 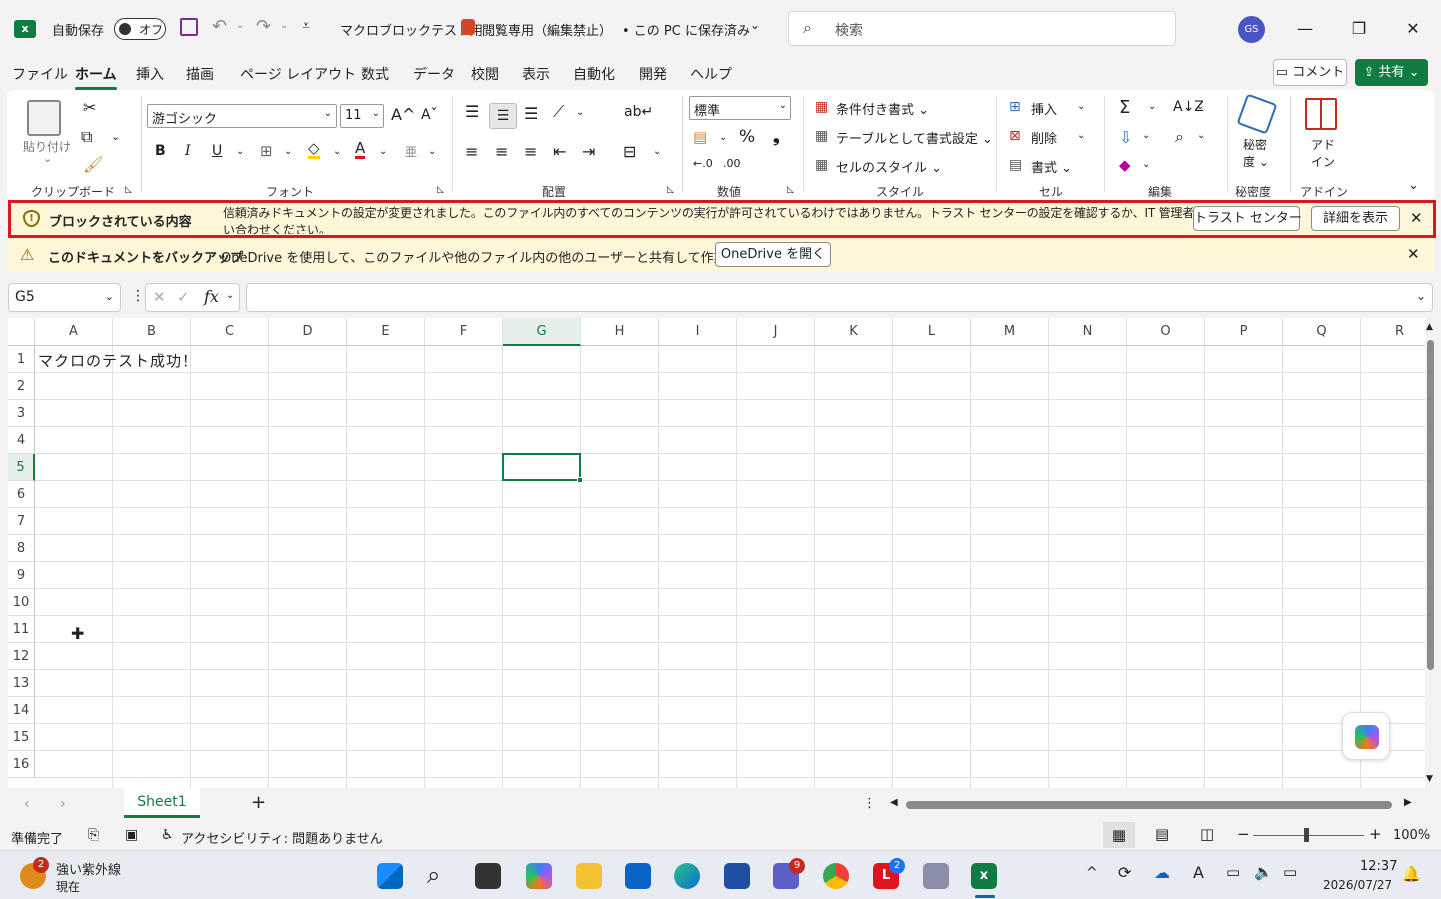 I want to click on format-as-table-button: テーブルとして書式設定 ⌄, so click(x=914, y=137).